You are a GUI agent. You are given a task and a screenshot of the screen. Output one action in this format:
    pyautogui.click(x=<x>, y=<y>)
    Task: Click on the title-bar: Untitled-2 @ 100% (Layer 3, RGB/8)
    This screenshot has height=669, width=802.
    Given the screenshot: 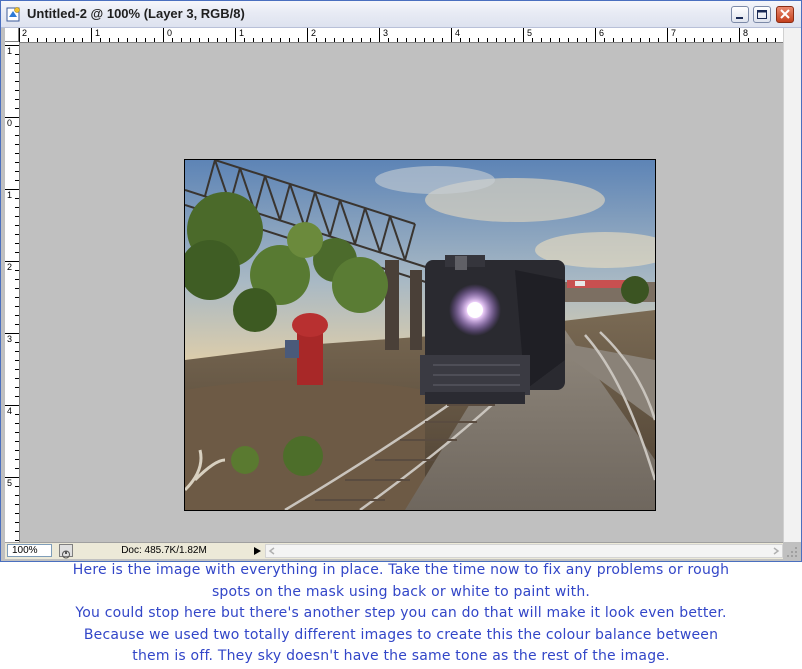 What is the action you would take?
    pyautogui.click(x=401, y=14)
    